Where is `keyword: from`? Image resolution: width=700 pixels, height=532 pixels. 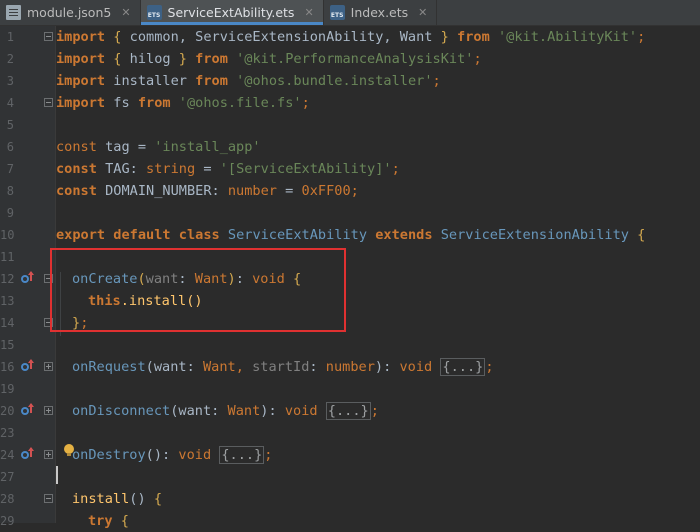
keyword: from is located at coordinates (154, 103).